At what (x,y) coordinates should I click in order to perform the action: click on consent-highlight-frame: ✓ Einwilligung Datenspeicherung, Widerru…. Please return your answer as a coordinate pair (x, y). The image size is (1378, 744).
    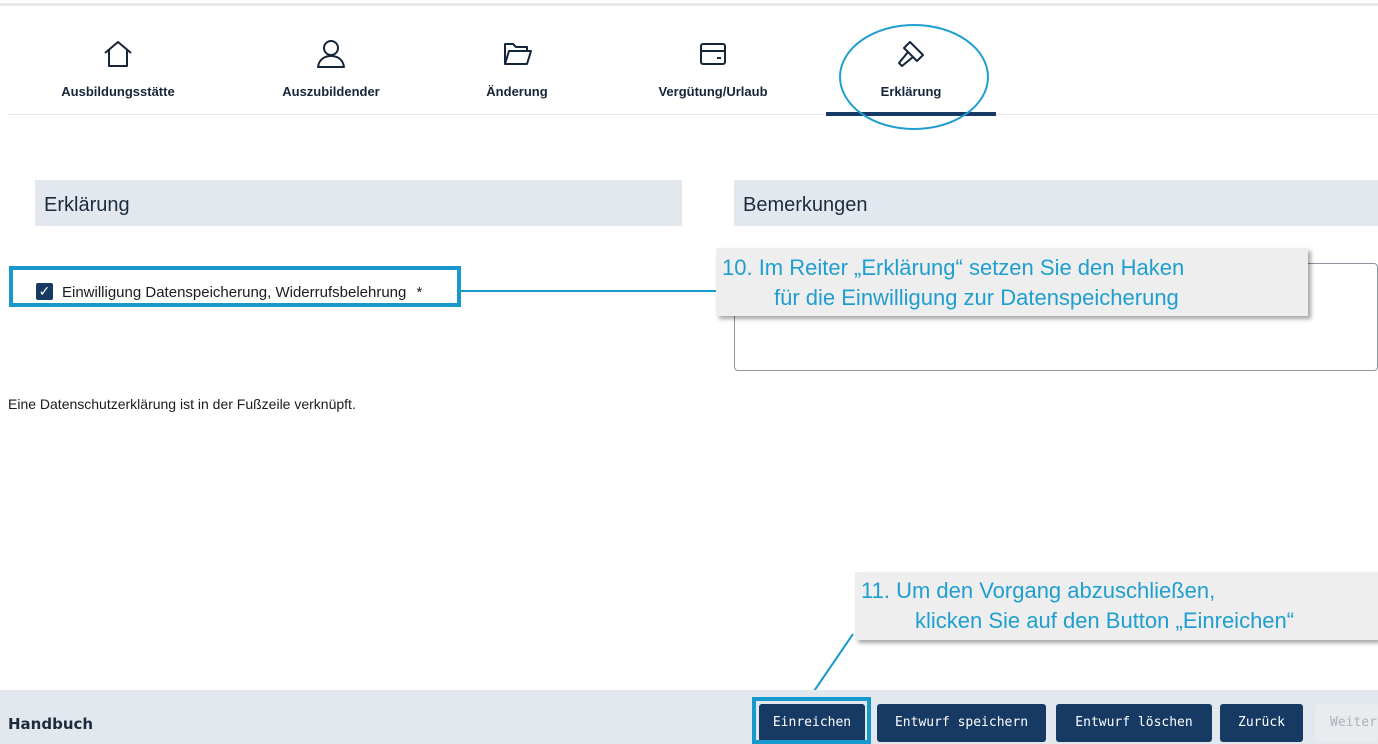
    Looking at the image, I should click on (235, 286).